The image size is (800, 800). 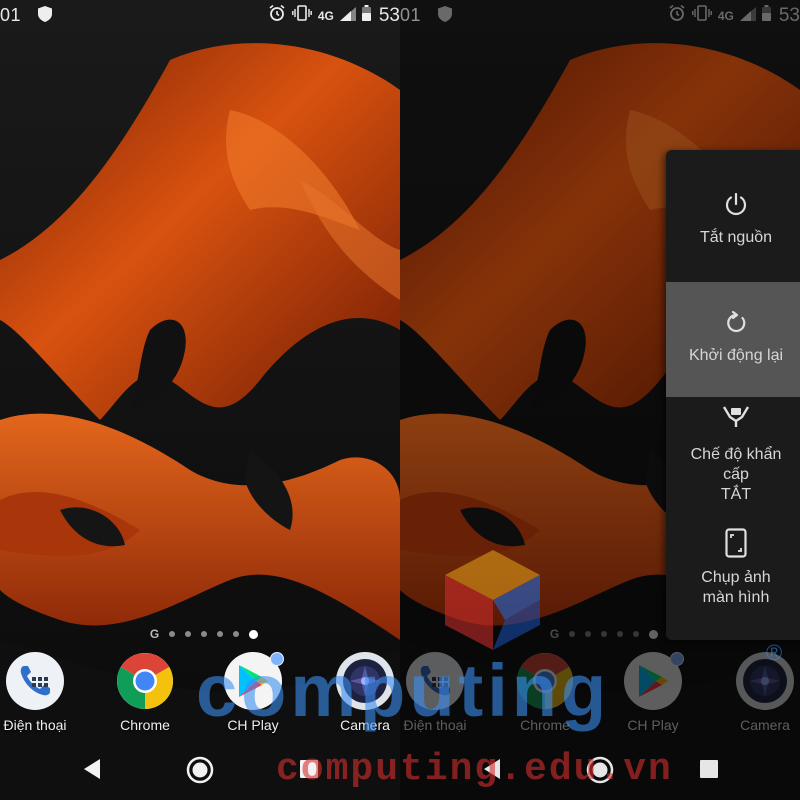 What do you see at coordinates (277, 659) in the screenshot?
I see `notification-dot` at bounding box center [277, 659].